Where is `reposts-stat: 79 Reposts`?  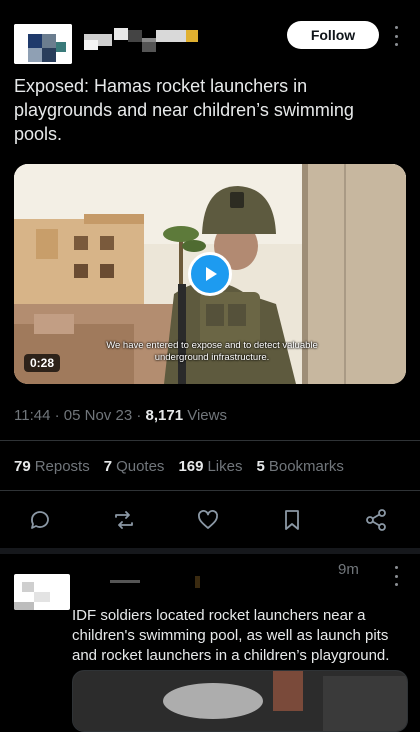 reposts-stat: 79 Reposts is located at coordinates (52, 466).